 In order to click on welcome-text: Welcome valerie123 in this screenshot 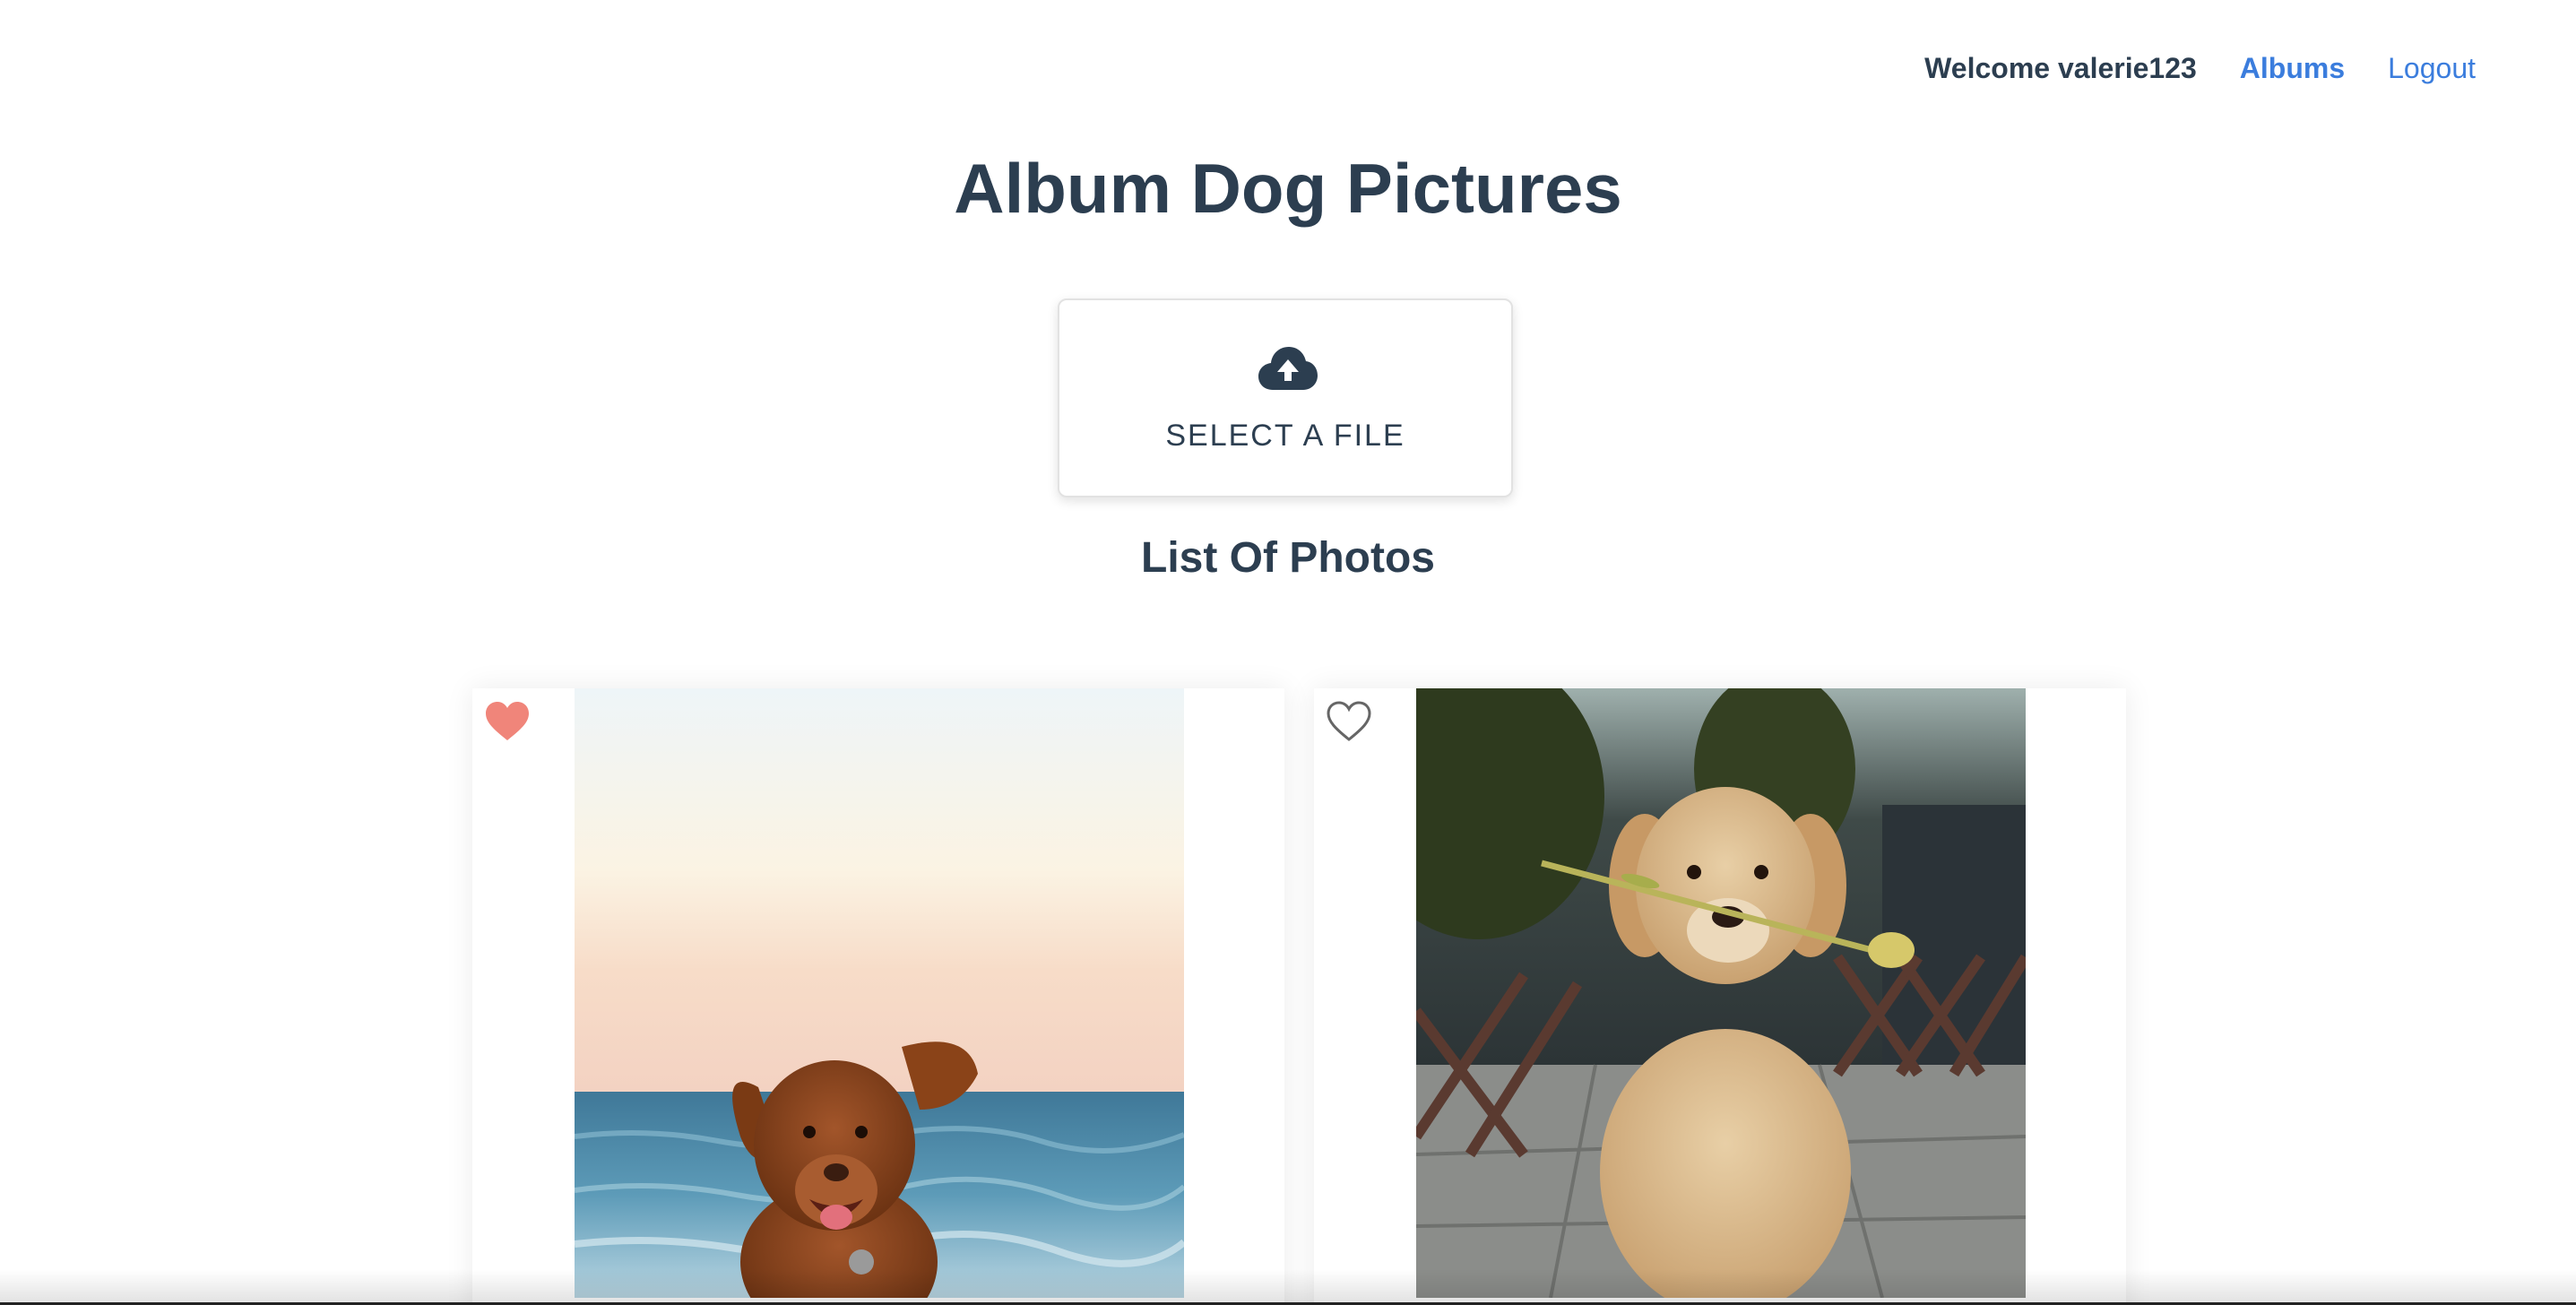, I will do `click(2060, 68)`.